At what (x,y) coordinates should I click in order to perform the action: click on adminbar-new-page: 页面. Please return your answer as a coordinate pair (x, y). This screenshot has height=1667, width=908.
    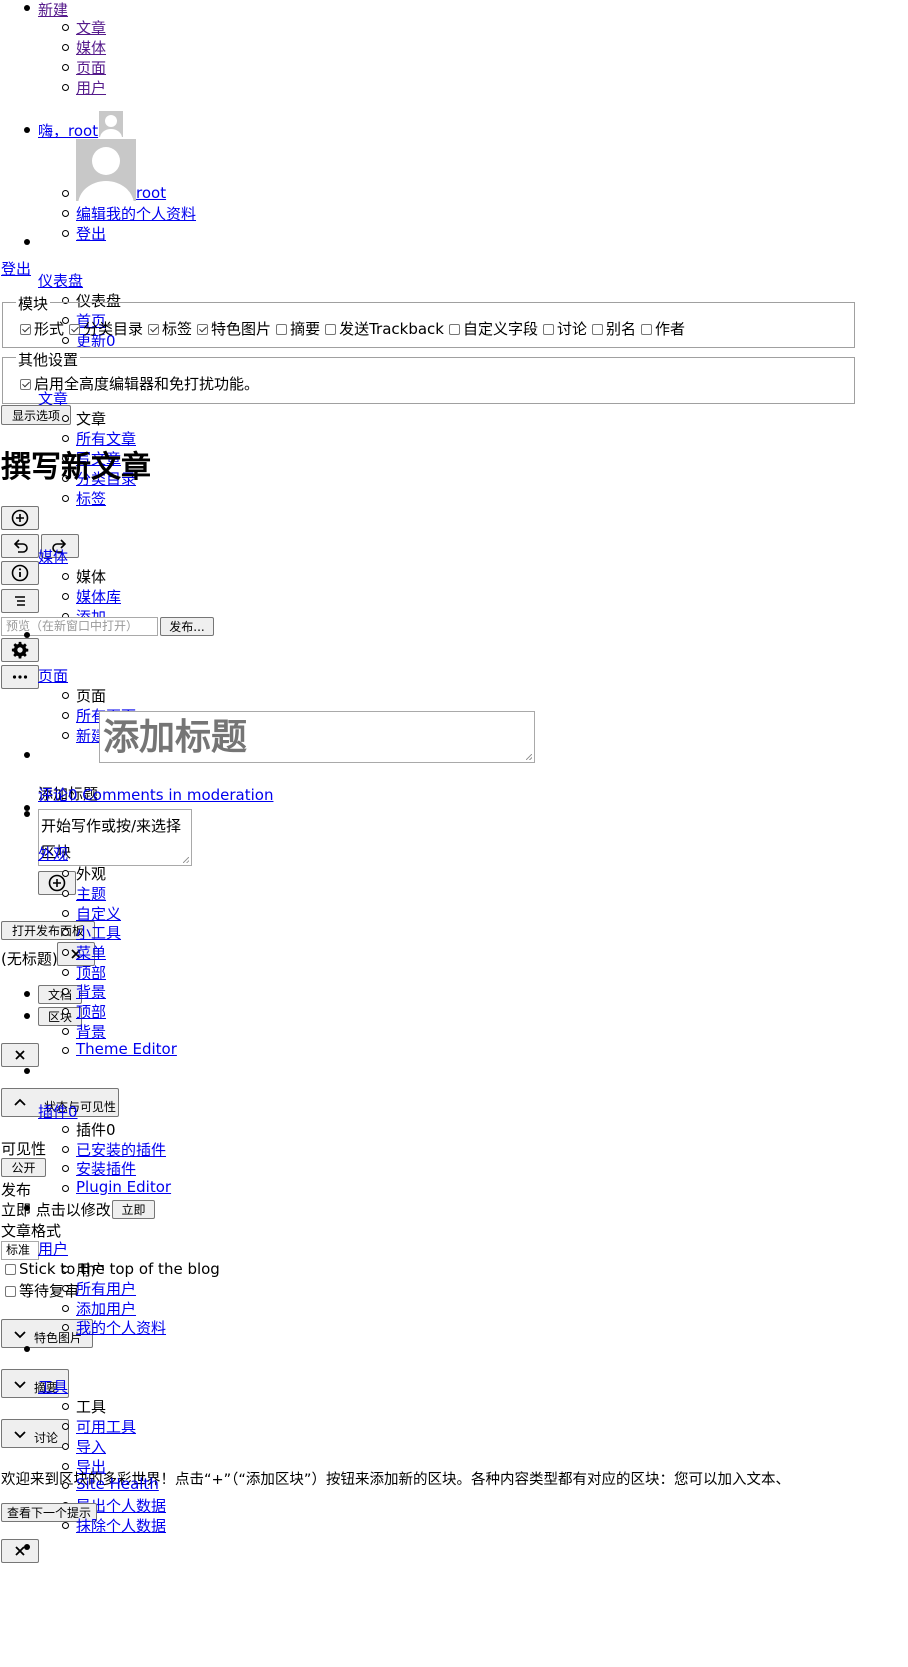
    Looking at the image, I should click on (91, 67).